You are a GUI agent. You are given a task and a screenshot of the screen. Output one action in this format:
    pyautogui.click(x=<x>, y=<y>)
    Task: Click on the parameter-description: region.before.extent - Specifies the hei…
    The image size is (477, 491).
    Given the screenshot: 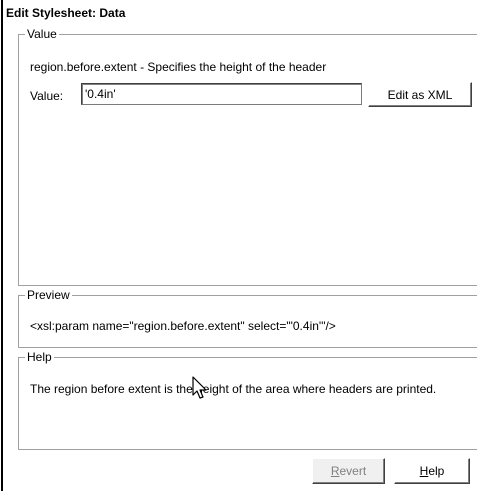 What is the action you would take?
    pyautogui.click(x=178, y=67)
    